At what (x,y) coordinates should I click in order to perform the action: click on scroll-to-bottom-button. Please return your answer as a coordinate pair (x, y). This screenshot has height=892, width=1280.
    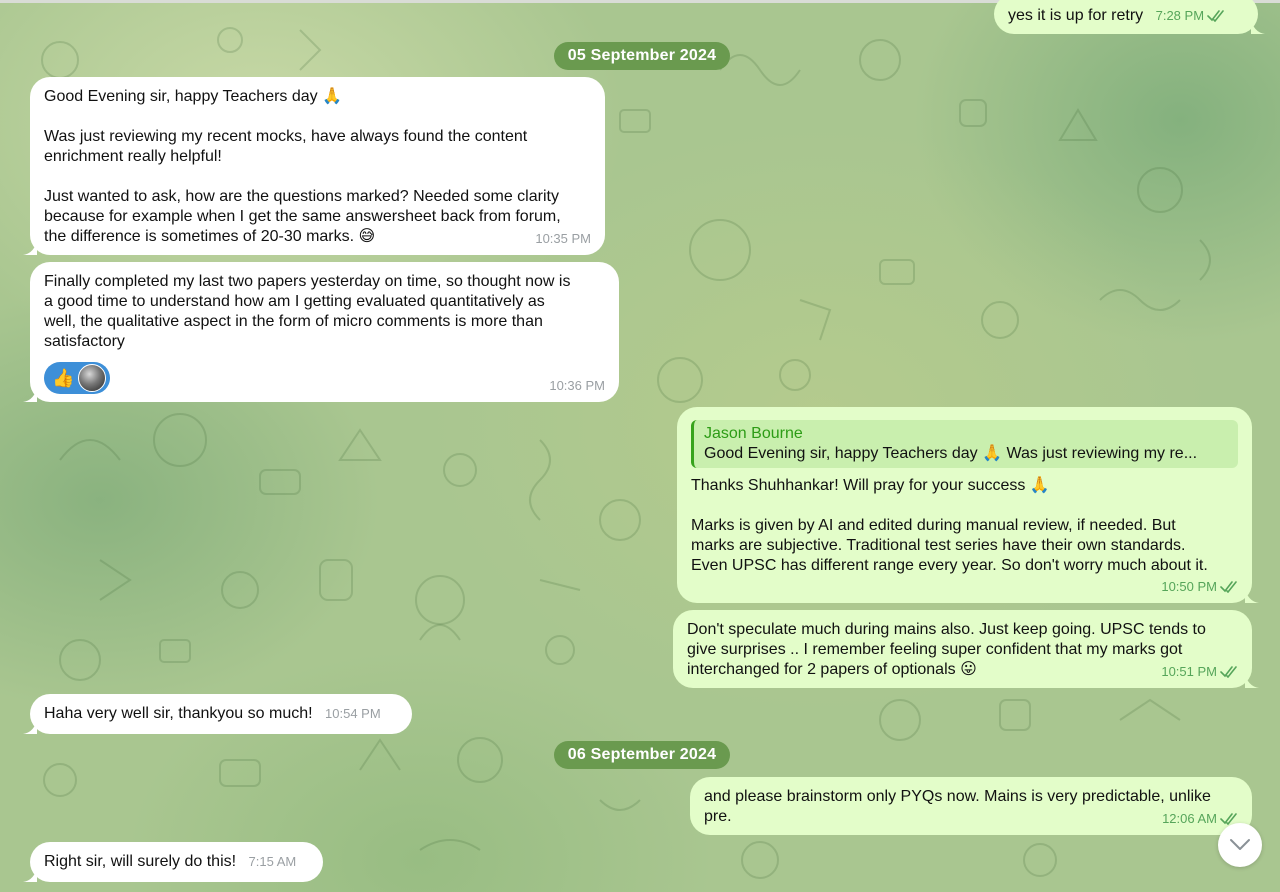
    Looking at the image, I should click on (1240, 845).